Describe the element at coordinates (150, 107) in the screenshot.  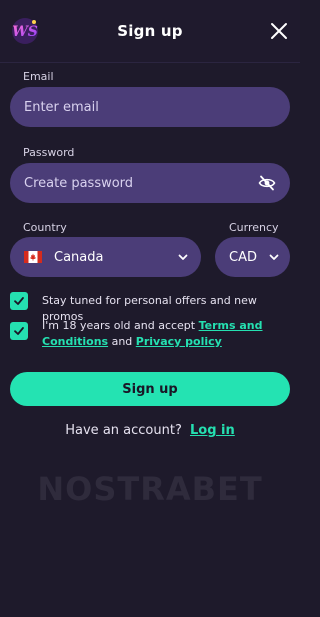
I see `email-field: Enter email` at that location.